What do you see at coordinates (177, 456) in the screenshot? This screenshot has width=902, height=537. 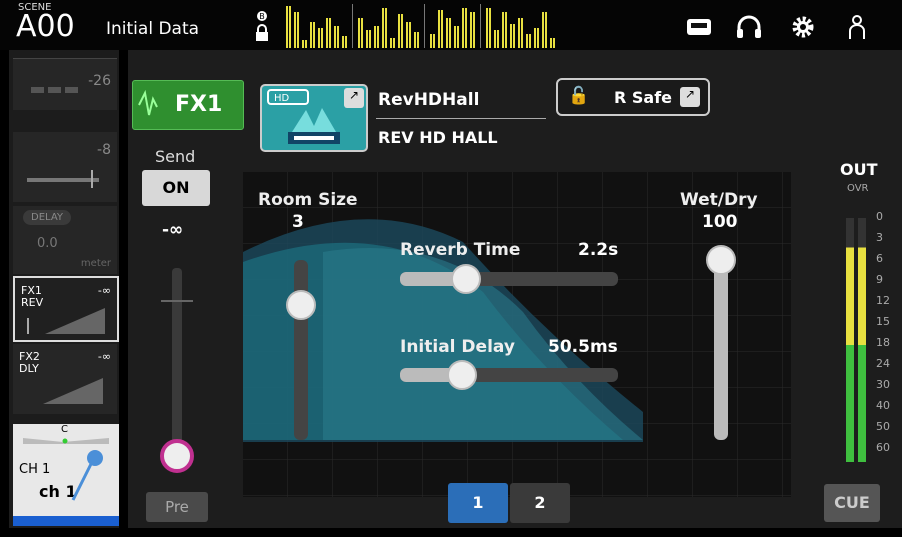 I see `send-fader-knob` at bounding box center [177, 456].